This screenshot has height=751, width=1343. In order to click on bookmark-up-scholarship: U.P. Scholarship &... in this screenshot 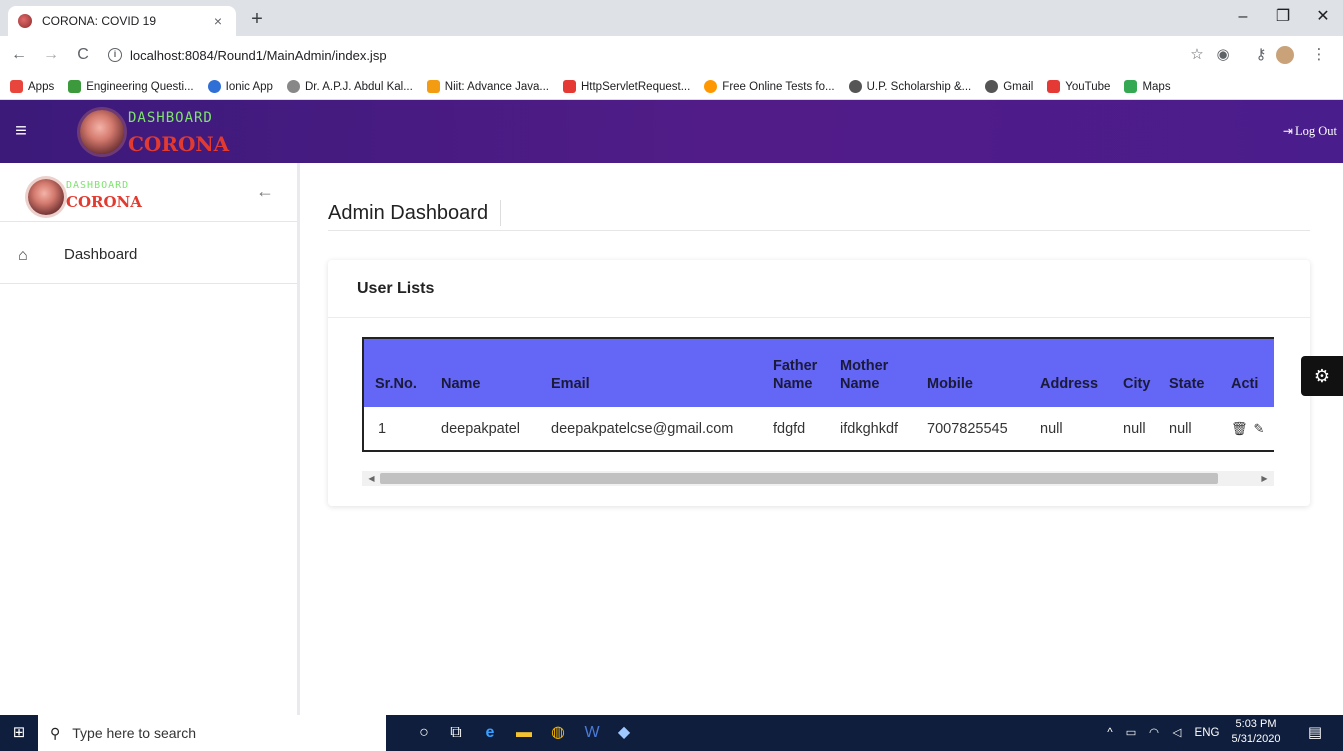, I will do `click(909, 86)`.